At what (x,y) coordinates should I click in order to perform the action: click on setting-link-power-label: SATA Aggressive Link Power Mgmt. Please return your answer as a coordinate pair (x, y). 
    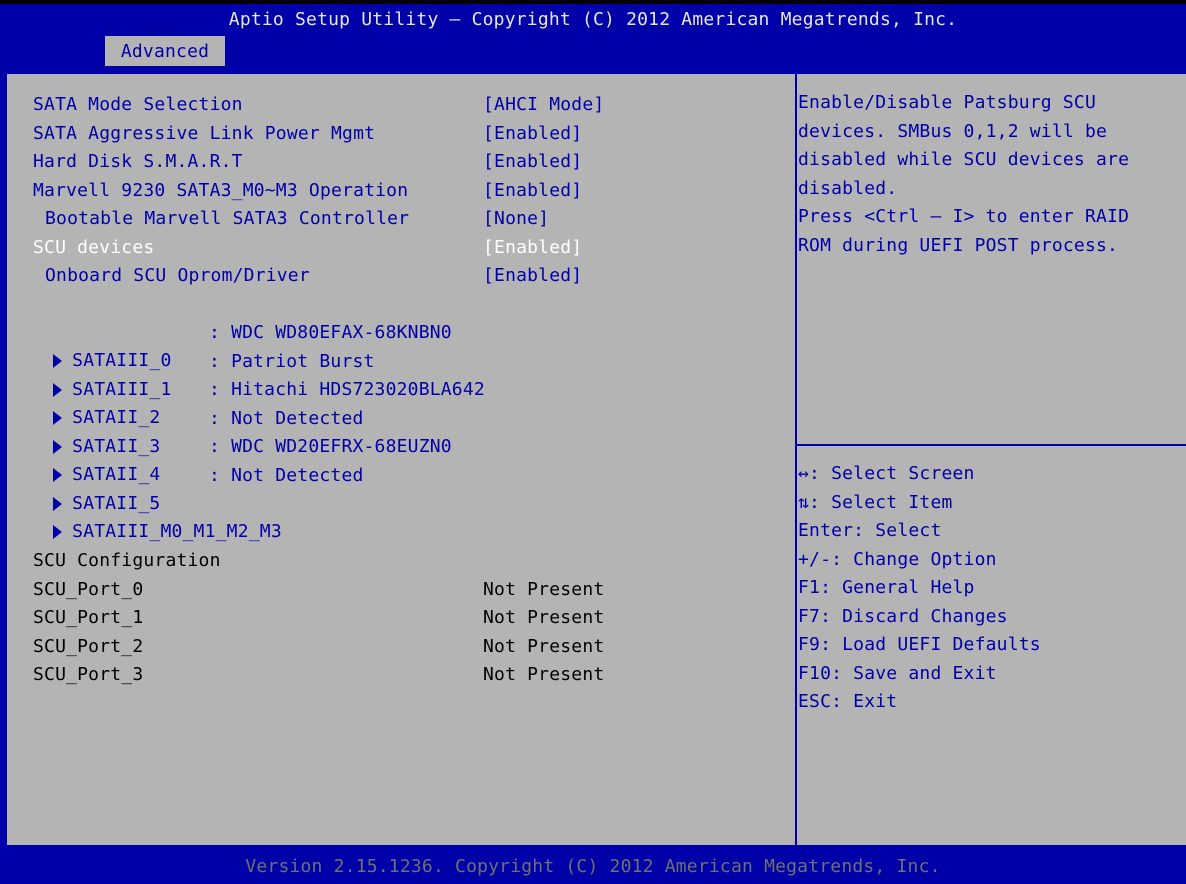
    Looking at the image, I should click on (204, 134).